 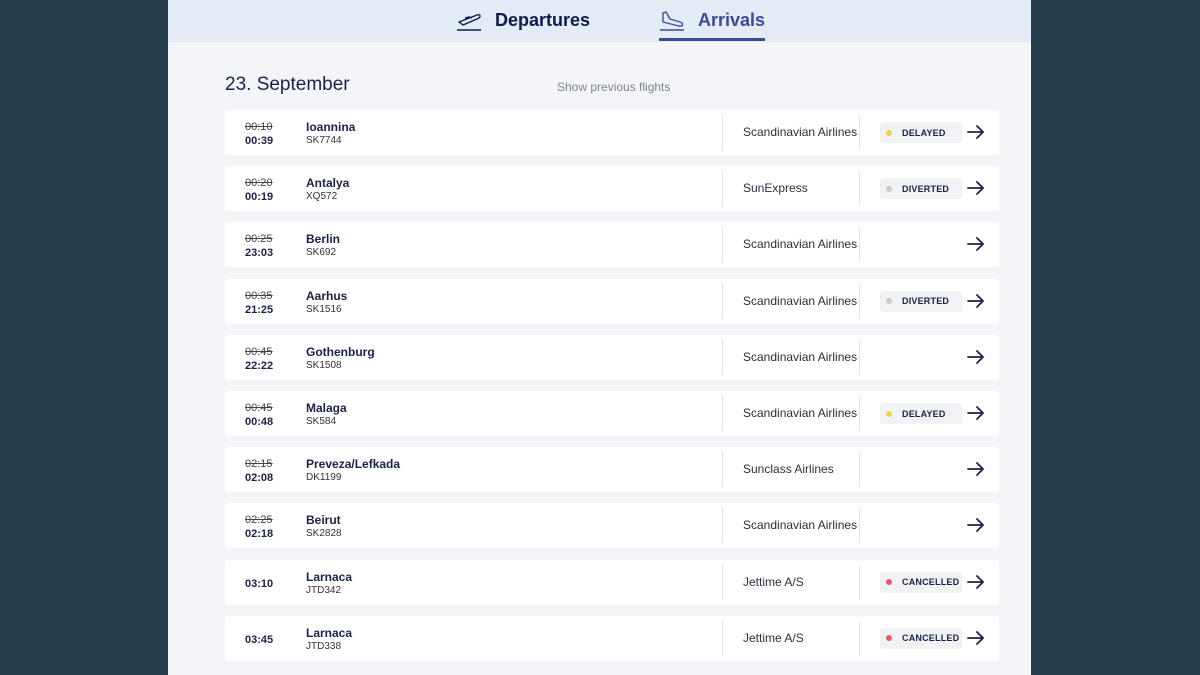 What do you see at coordinates (340, 351) in the screenshot?
I see `destination-city: Gothenburg` at bounding box center [340, 351].